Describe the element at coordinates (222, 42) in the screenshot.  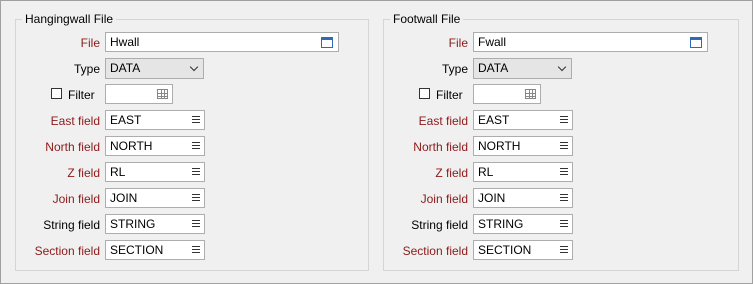
I see `file-input: Hwall` at that location.